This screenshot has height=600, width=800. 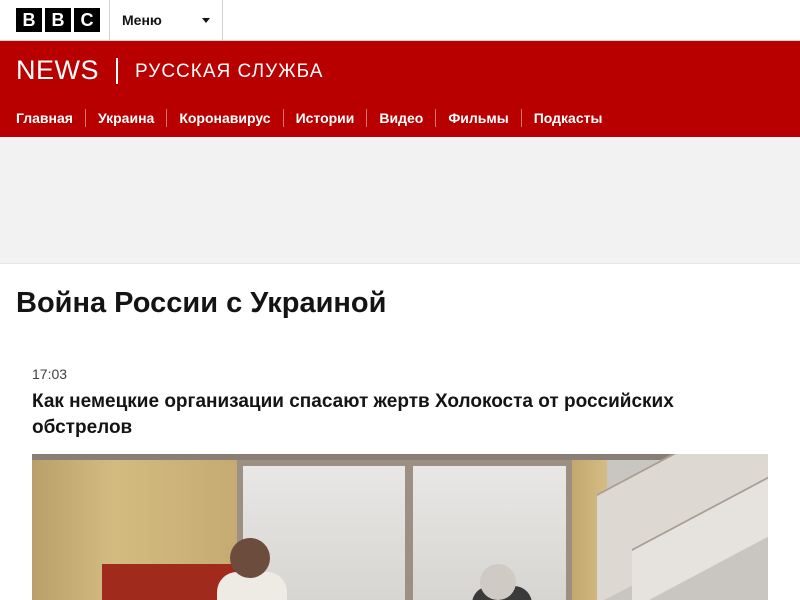 I want to click on nav-item-coronavirus: Коронавирус, so click(x=225, y=118).